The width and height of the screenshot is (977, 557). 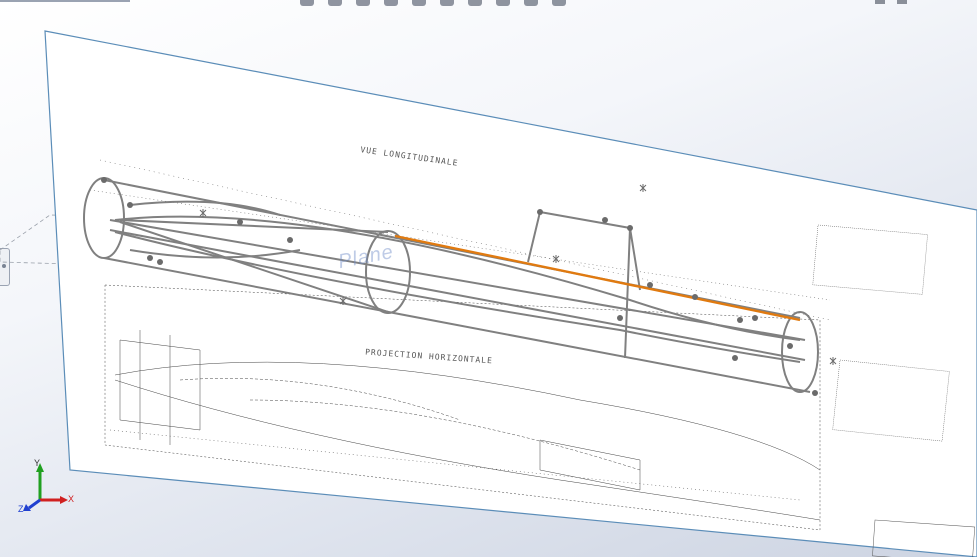 What do you see at coordinates (37, 463) in the screenshot?
I see `triad-y-label: Y` at bounding box center [37, 463].